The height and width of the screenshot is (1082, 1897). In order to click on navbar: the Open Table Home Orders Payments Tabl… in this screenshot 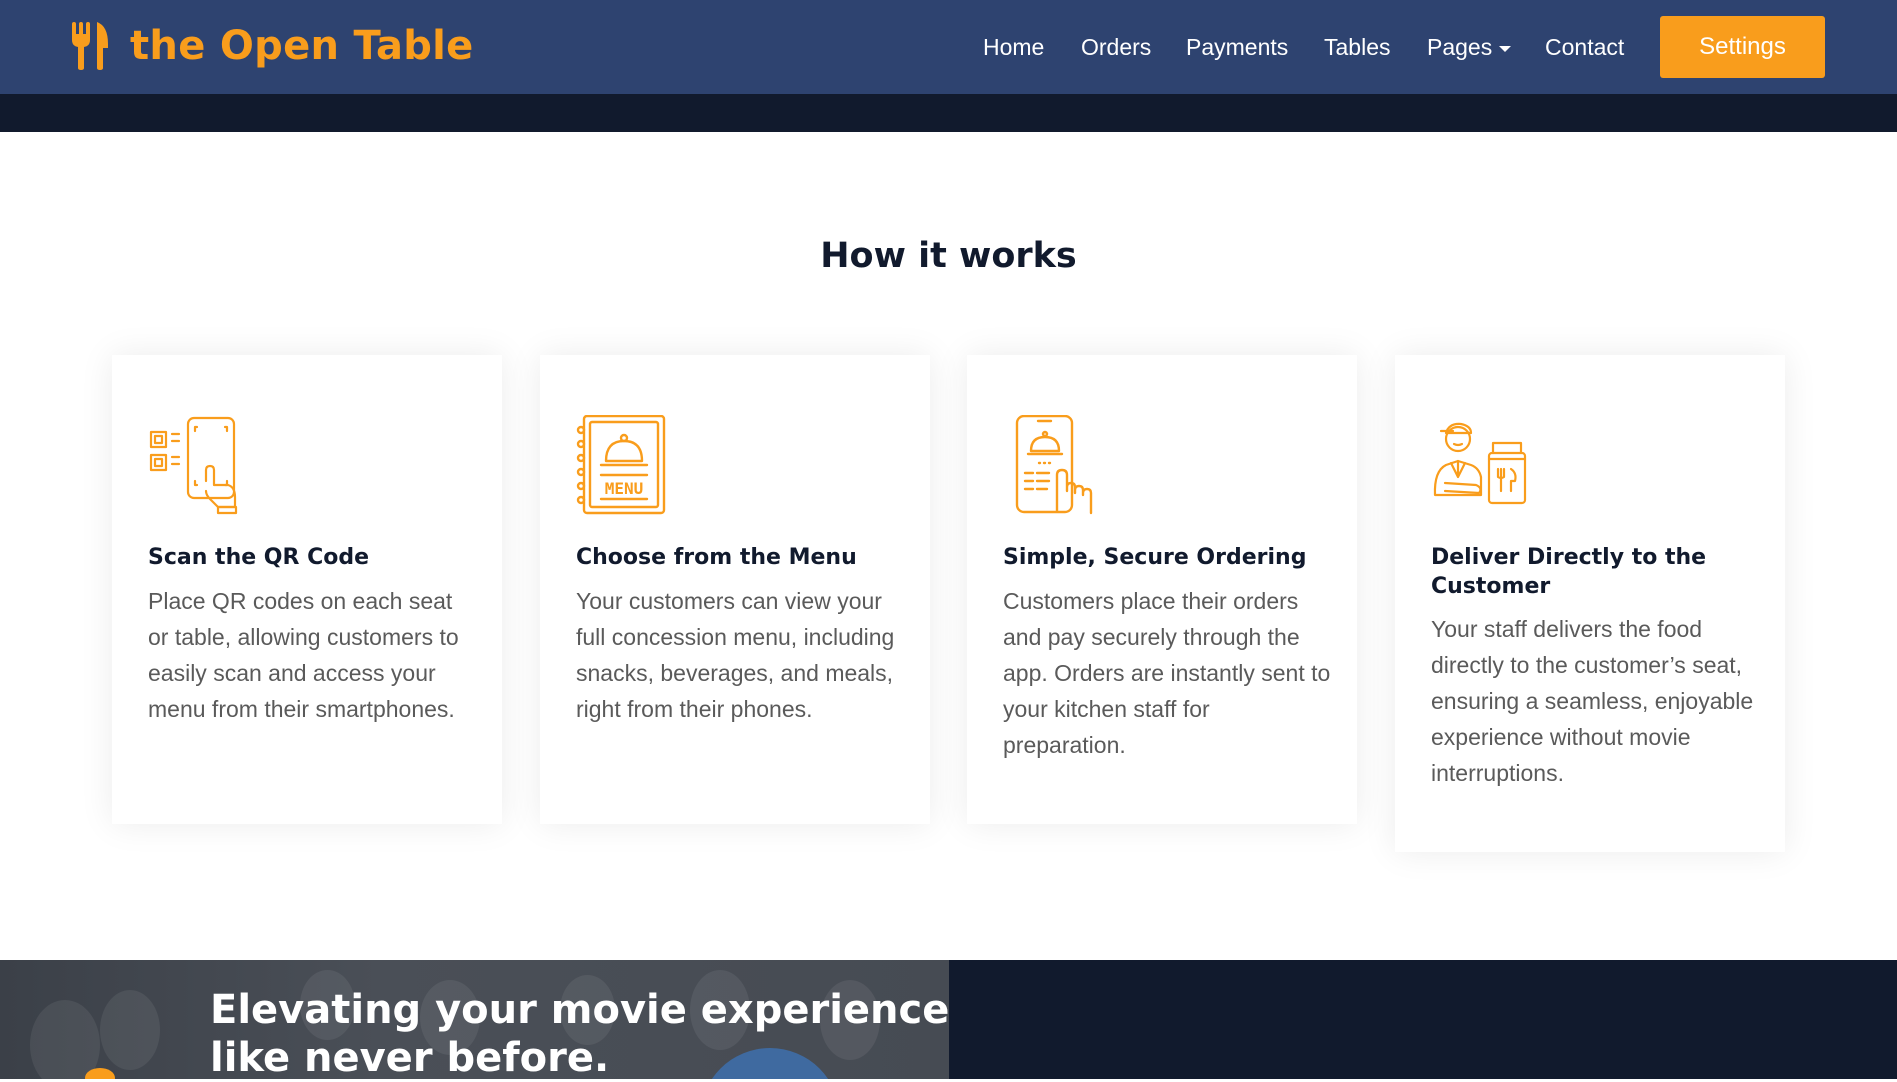, I will do `click(948, 47)`.